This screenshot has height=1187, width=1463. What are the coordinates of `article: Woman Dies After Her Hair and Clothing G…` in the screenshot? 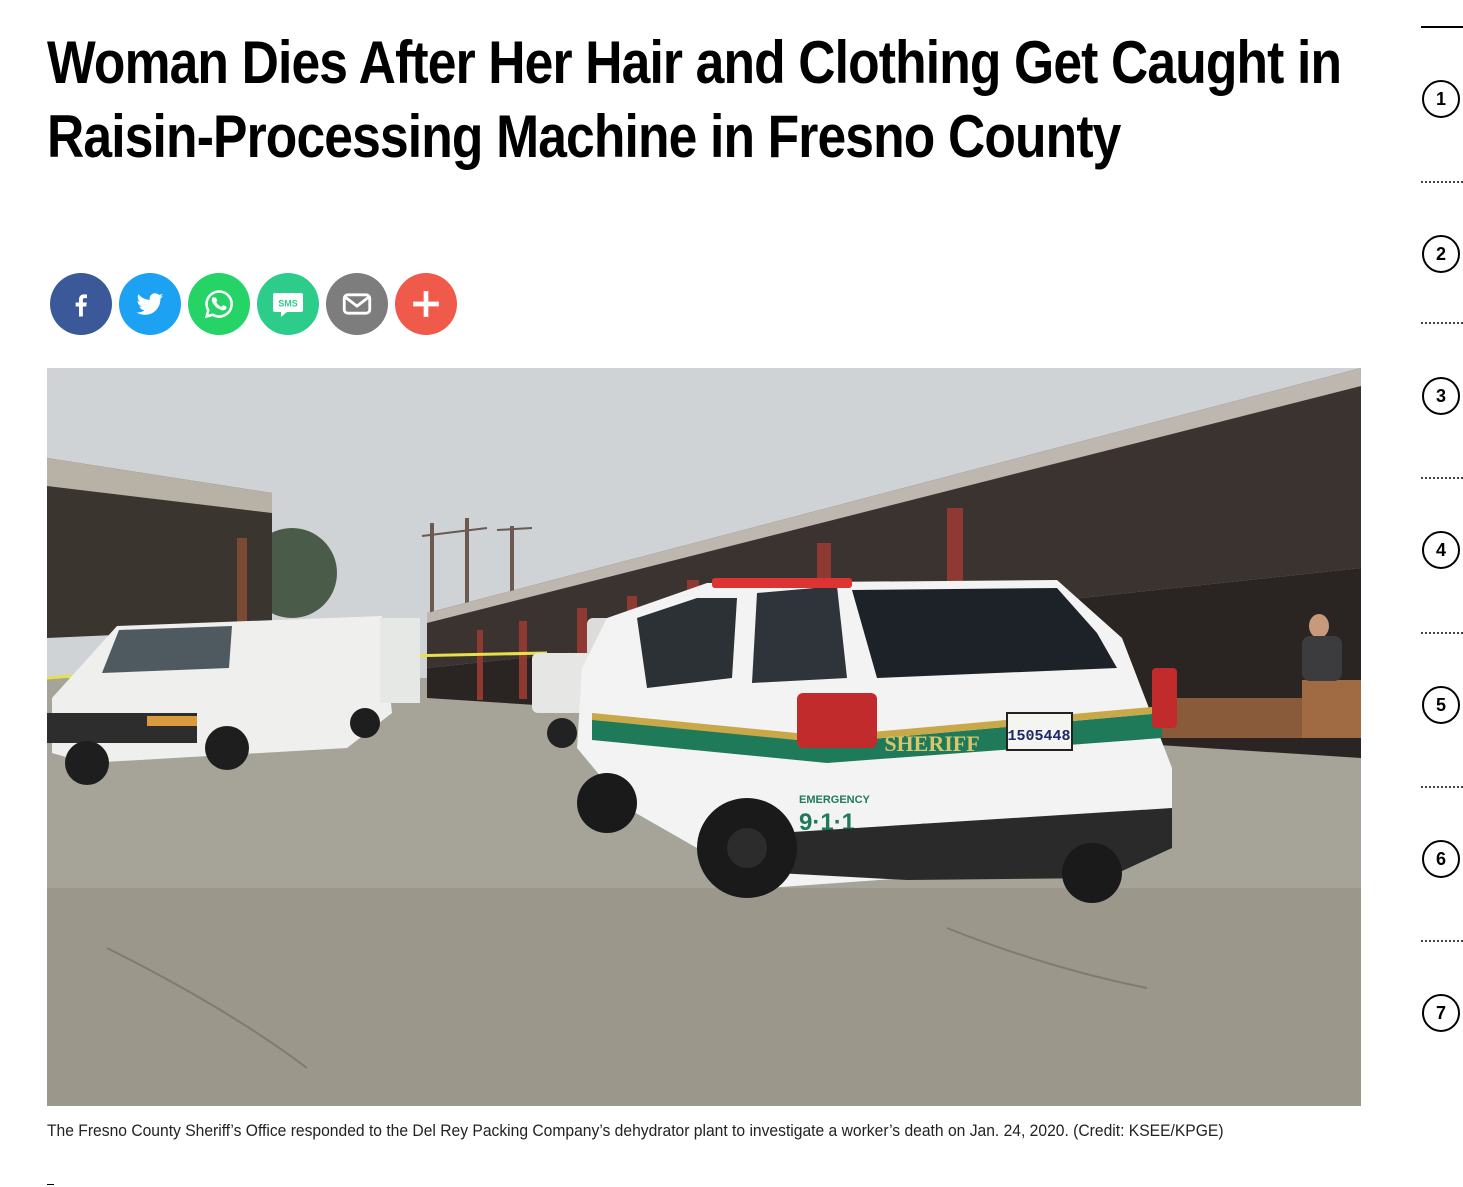 It's located at (704, 100).